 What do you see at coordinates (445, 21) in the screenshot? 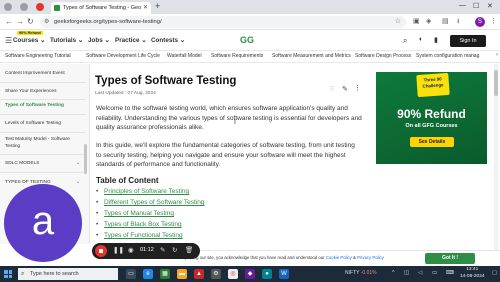
I see `sidepanel-icon: ▤` at bounding box center [445, 21].